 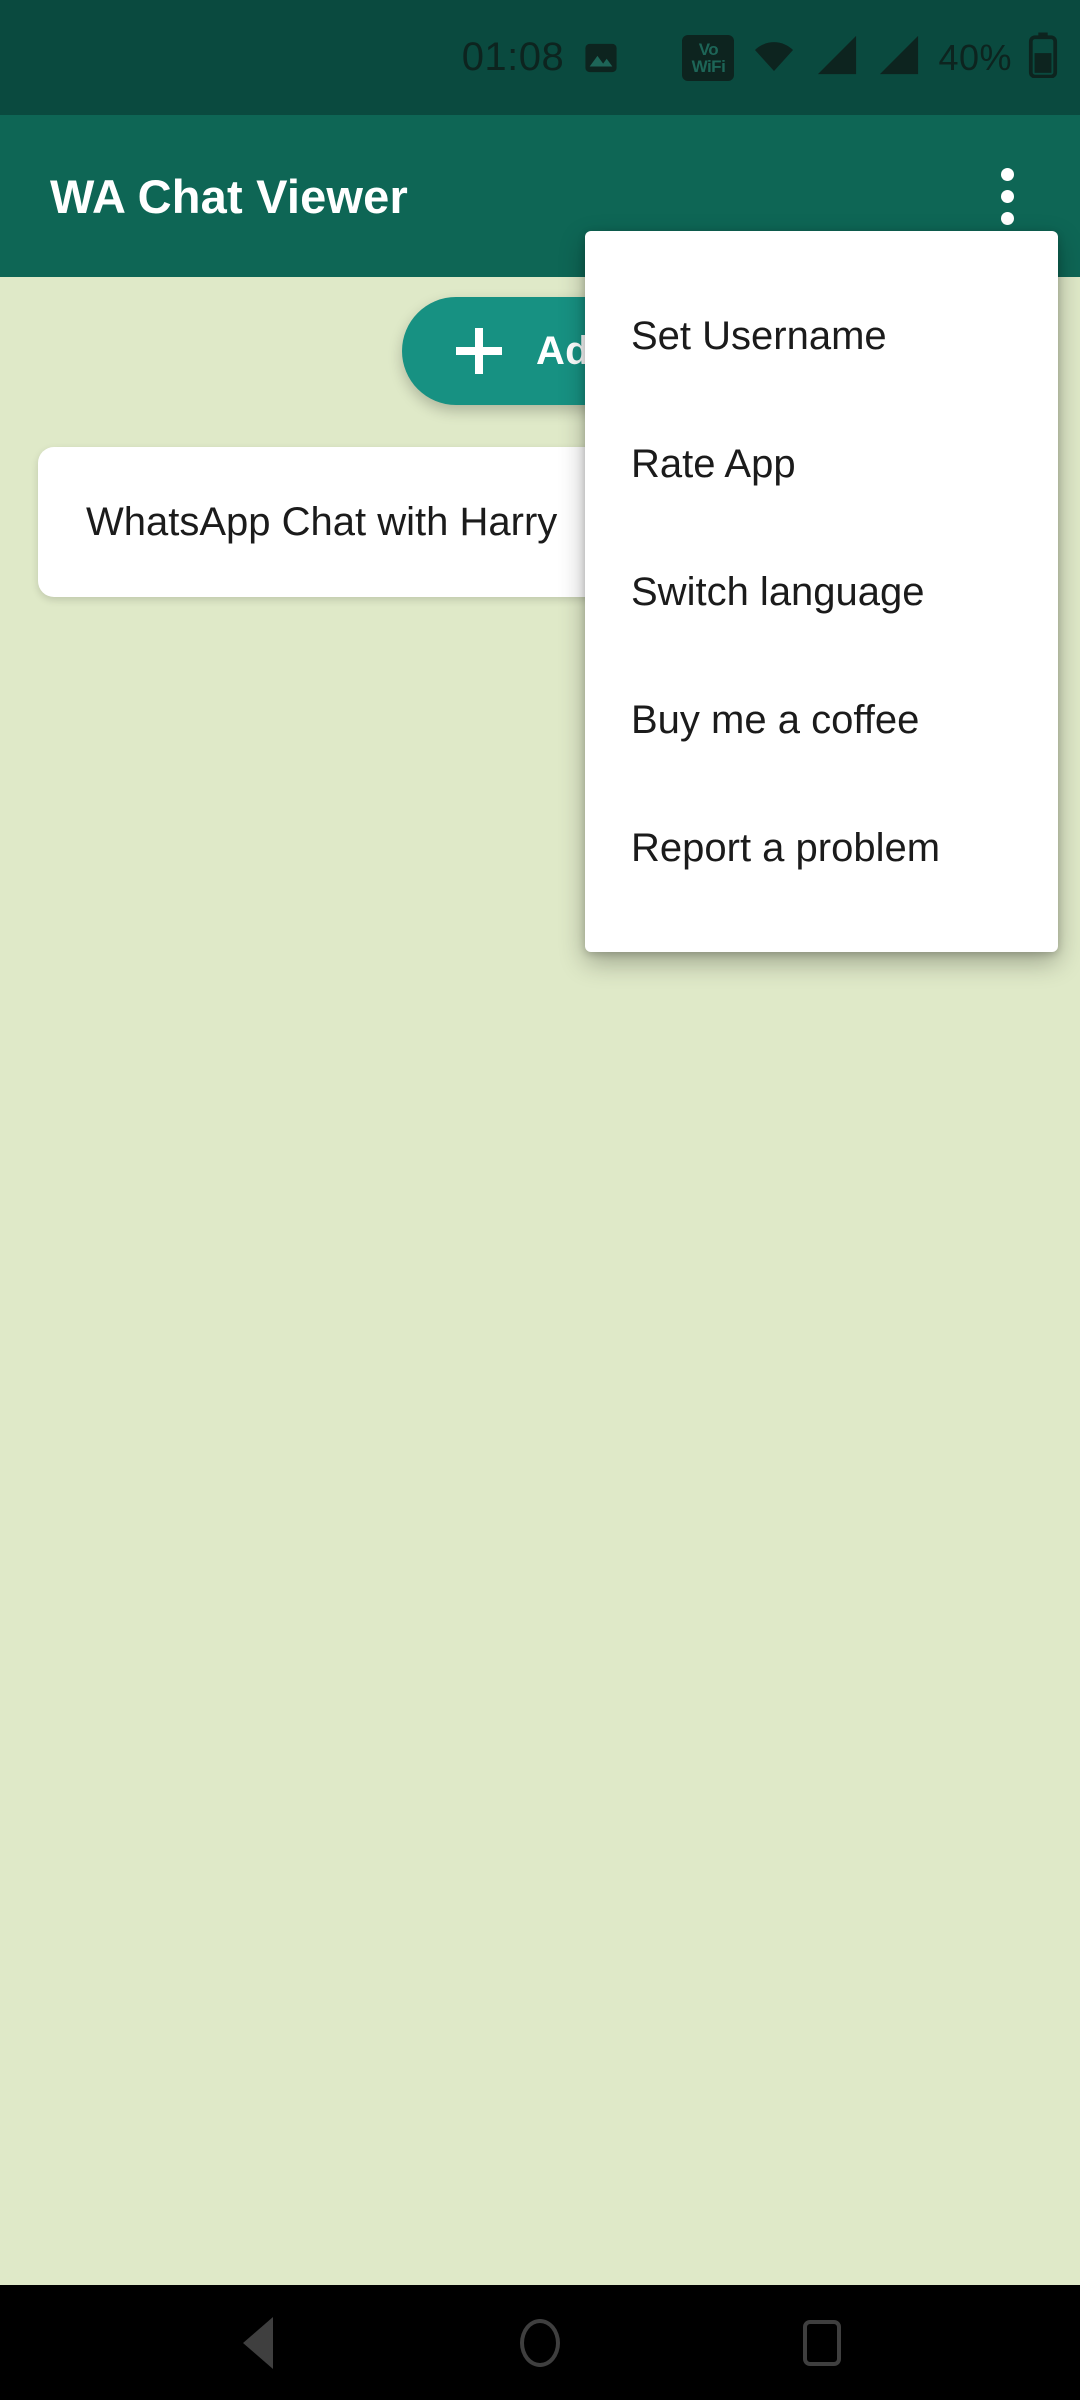 I want to click on status-bar-clock: 01:08, so click(x=513, y=57).